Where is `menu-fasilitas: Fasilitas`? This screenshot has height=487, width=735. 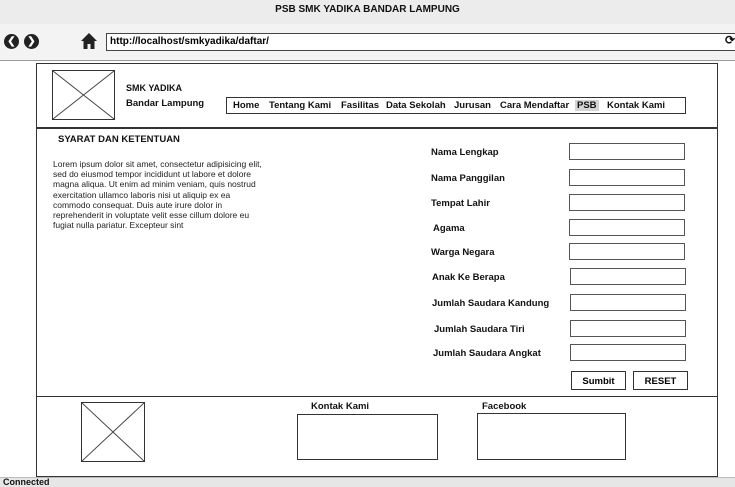
menu-fasilitas: Fasilitas is located at coordinates (360, 105).